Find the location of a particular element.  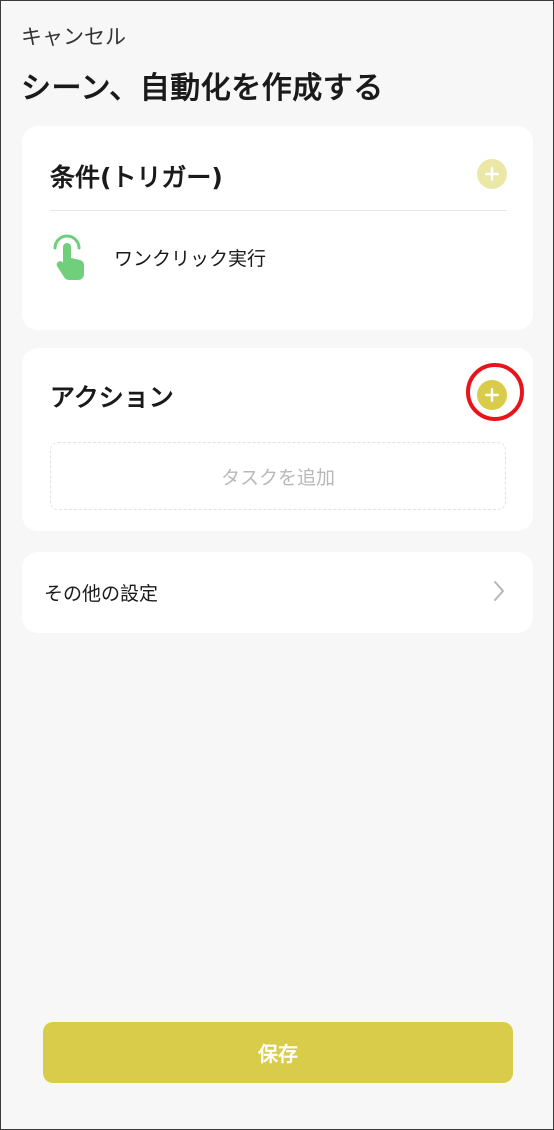

save-label: 保存 is located at coordinates (278, 1054).